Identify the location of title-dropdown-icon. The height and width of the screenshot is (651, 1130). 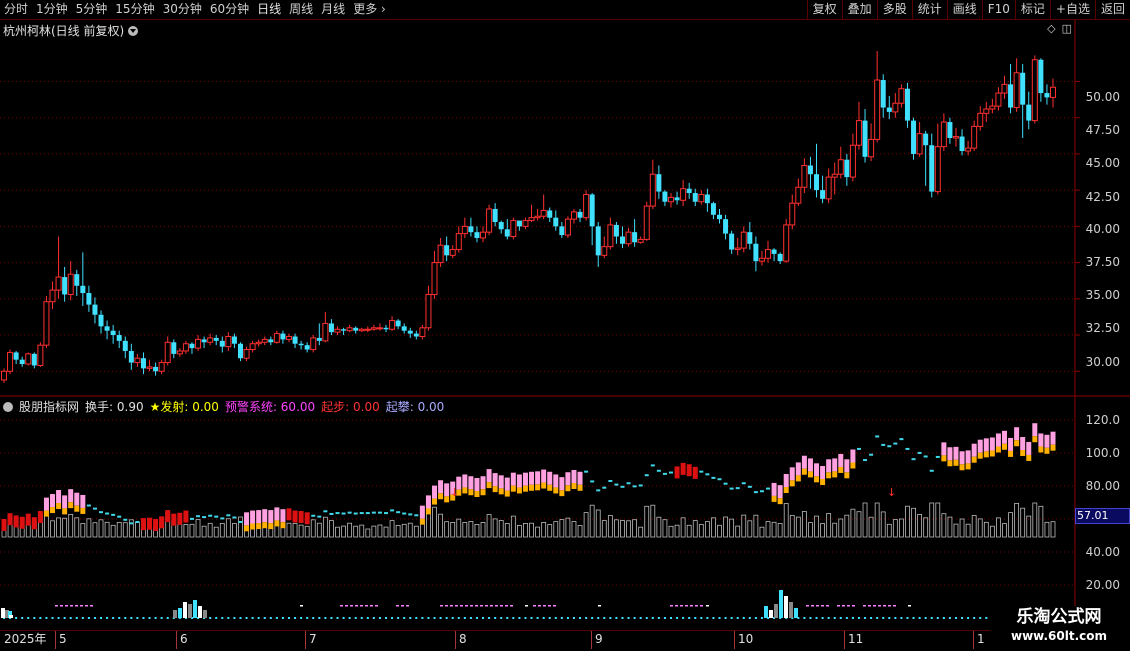
(133, 31).